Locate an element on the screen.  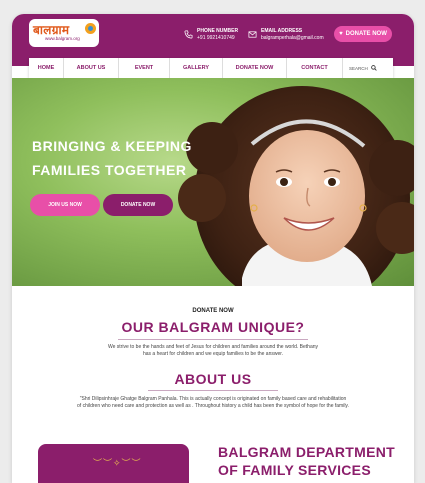
hero-donate-button: DONATE NOW is located at coordinates (138, 205).